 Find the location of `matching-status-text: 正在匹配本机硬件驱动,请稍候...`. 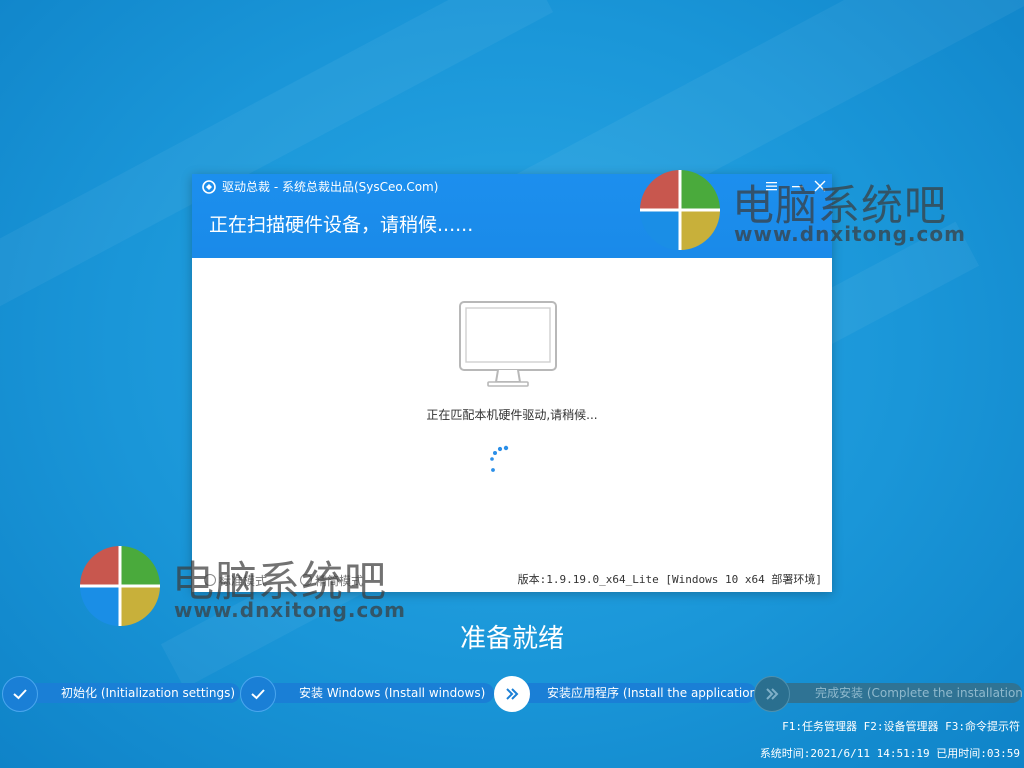

matching-status-text: 正在匹配本机硬件驱动,请稍候... is located at coordinates (512, 415).